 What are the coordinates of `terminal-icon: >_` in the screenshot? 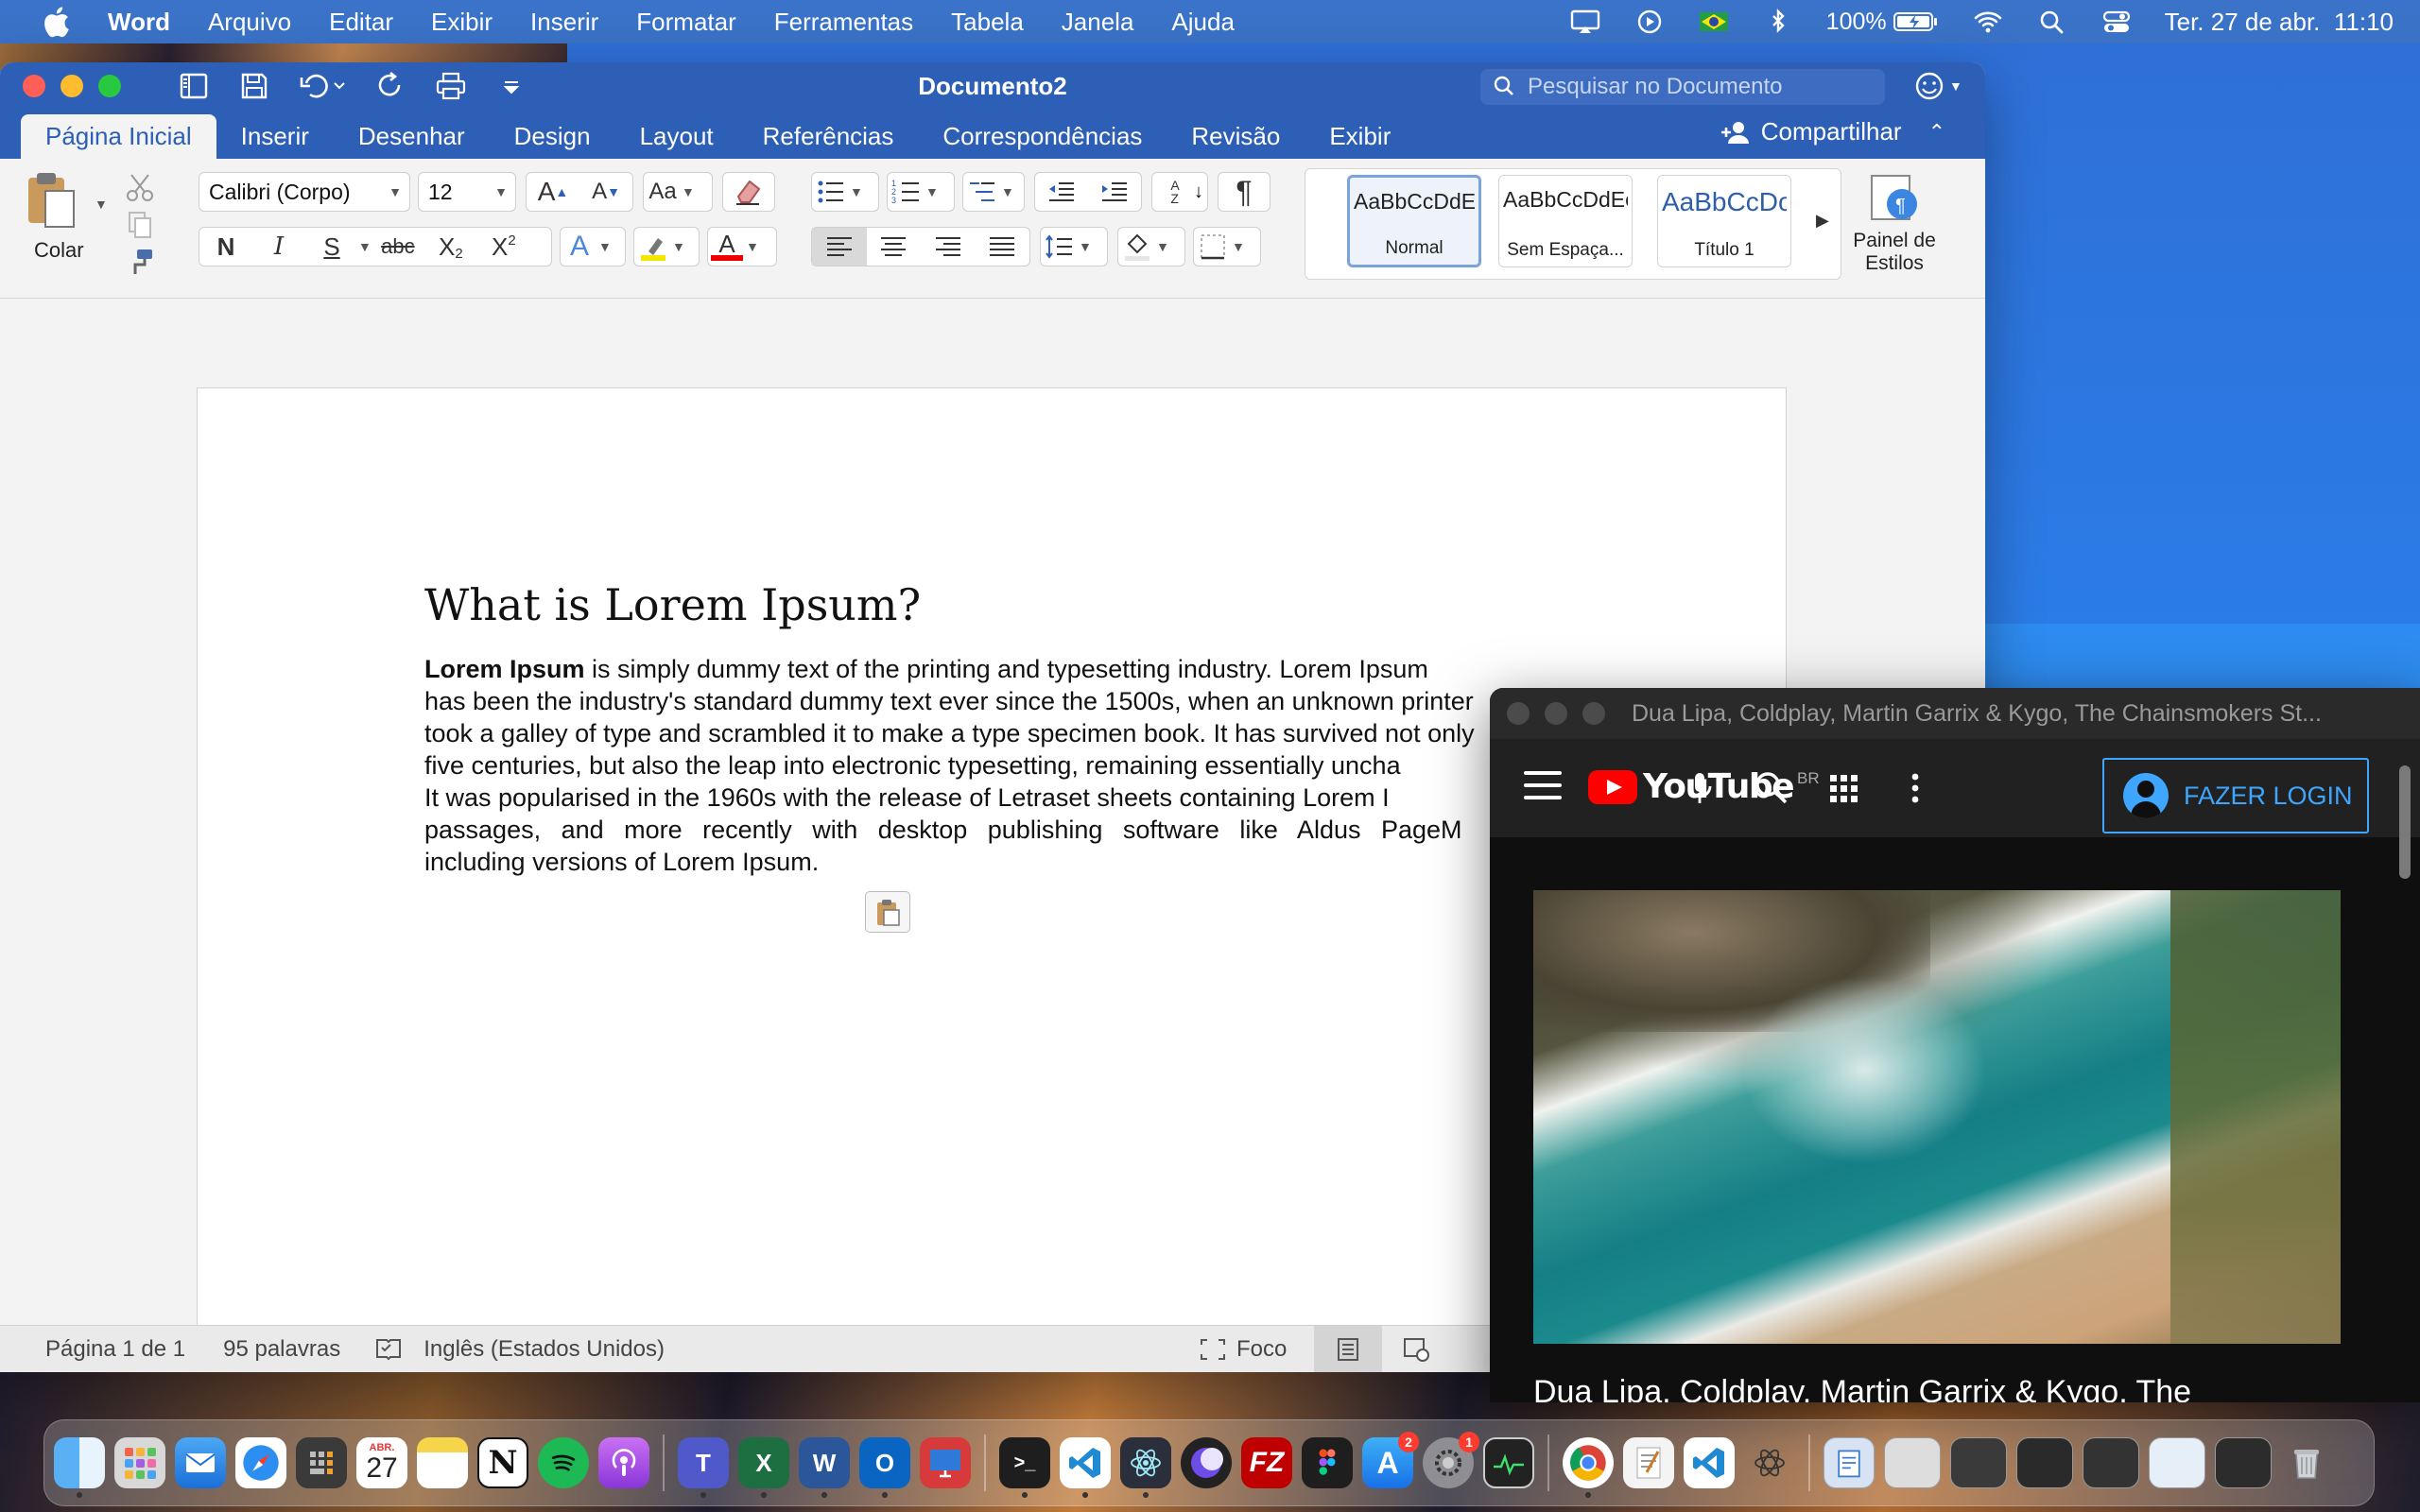 It's located at (1025, 1467).